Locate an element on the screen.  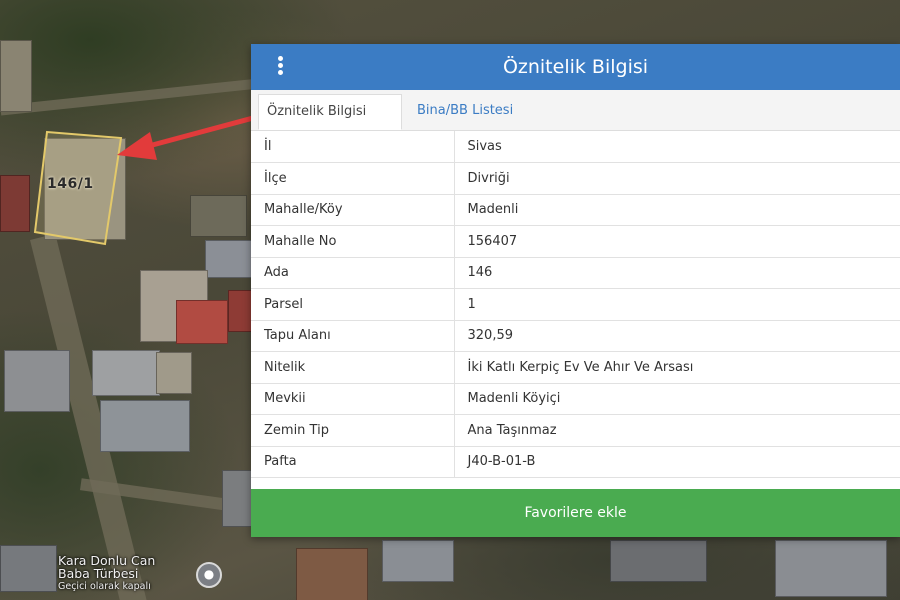
map-road is located at coordinates (130, 97).